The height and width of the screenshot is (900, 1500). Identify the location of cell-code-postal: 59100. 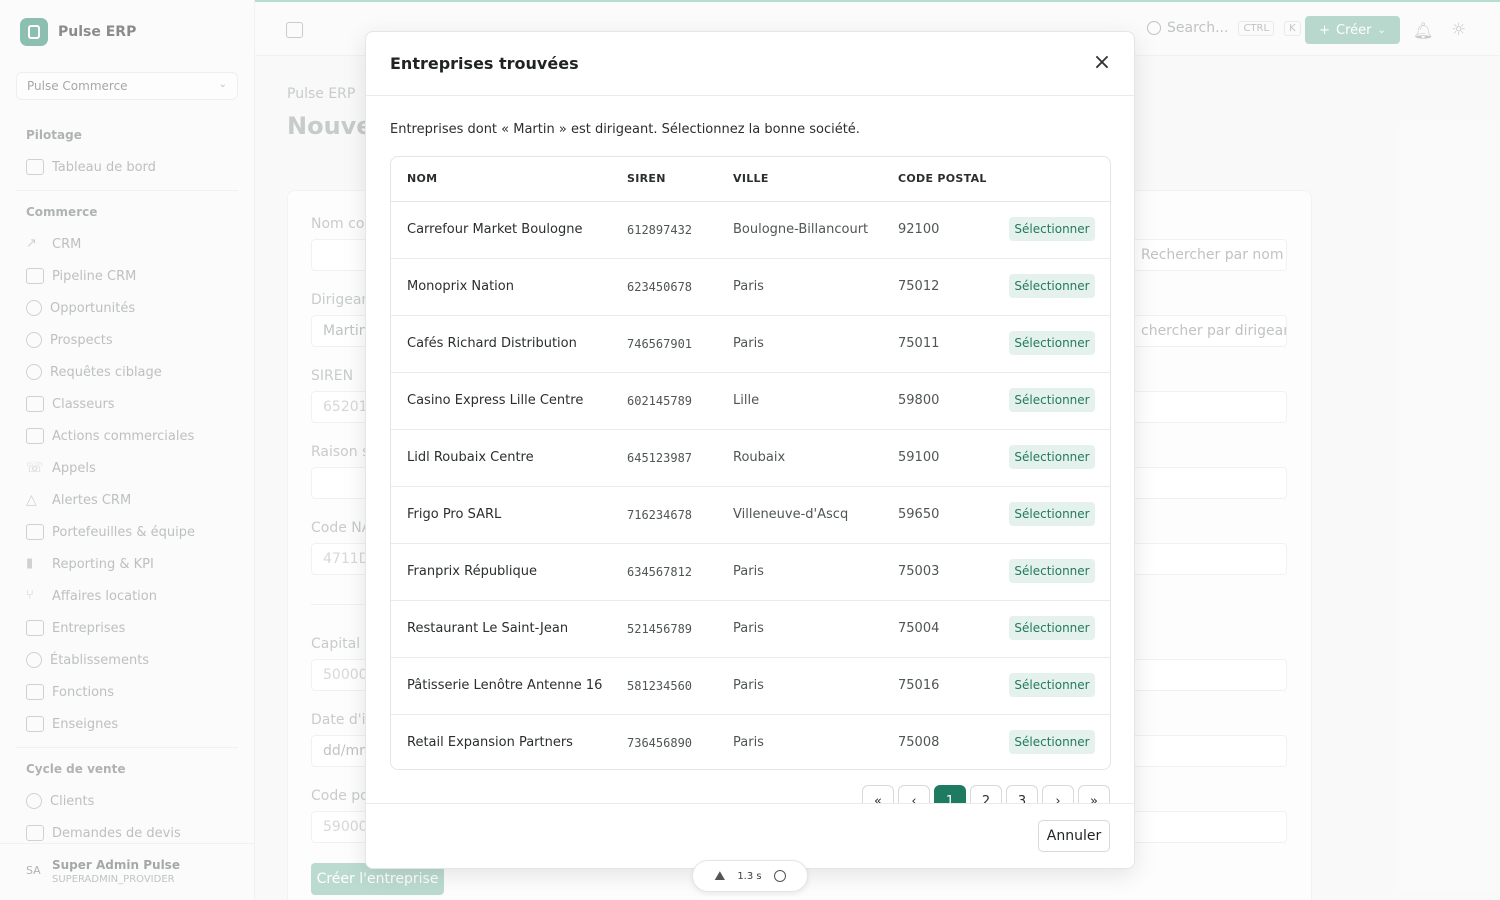
(919, 457).